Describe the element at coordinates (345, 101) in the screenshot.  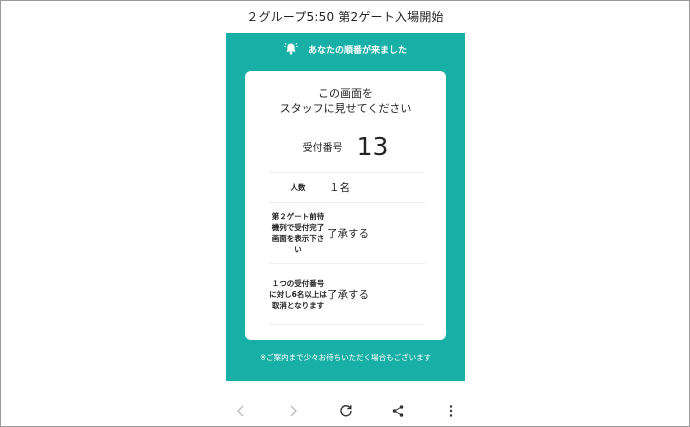
I see `card-instruction: この画面を スタッフに見せてください` at that location.